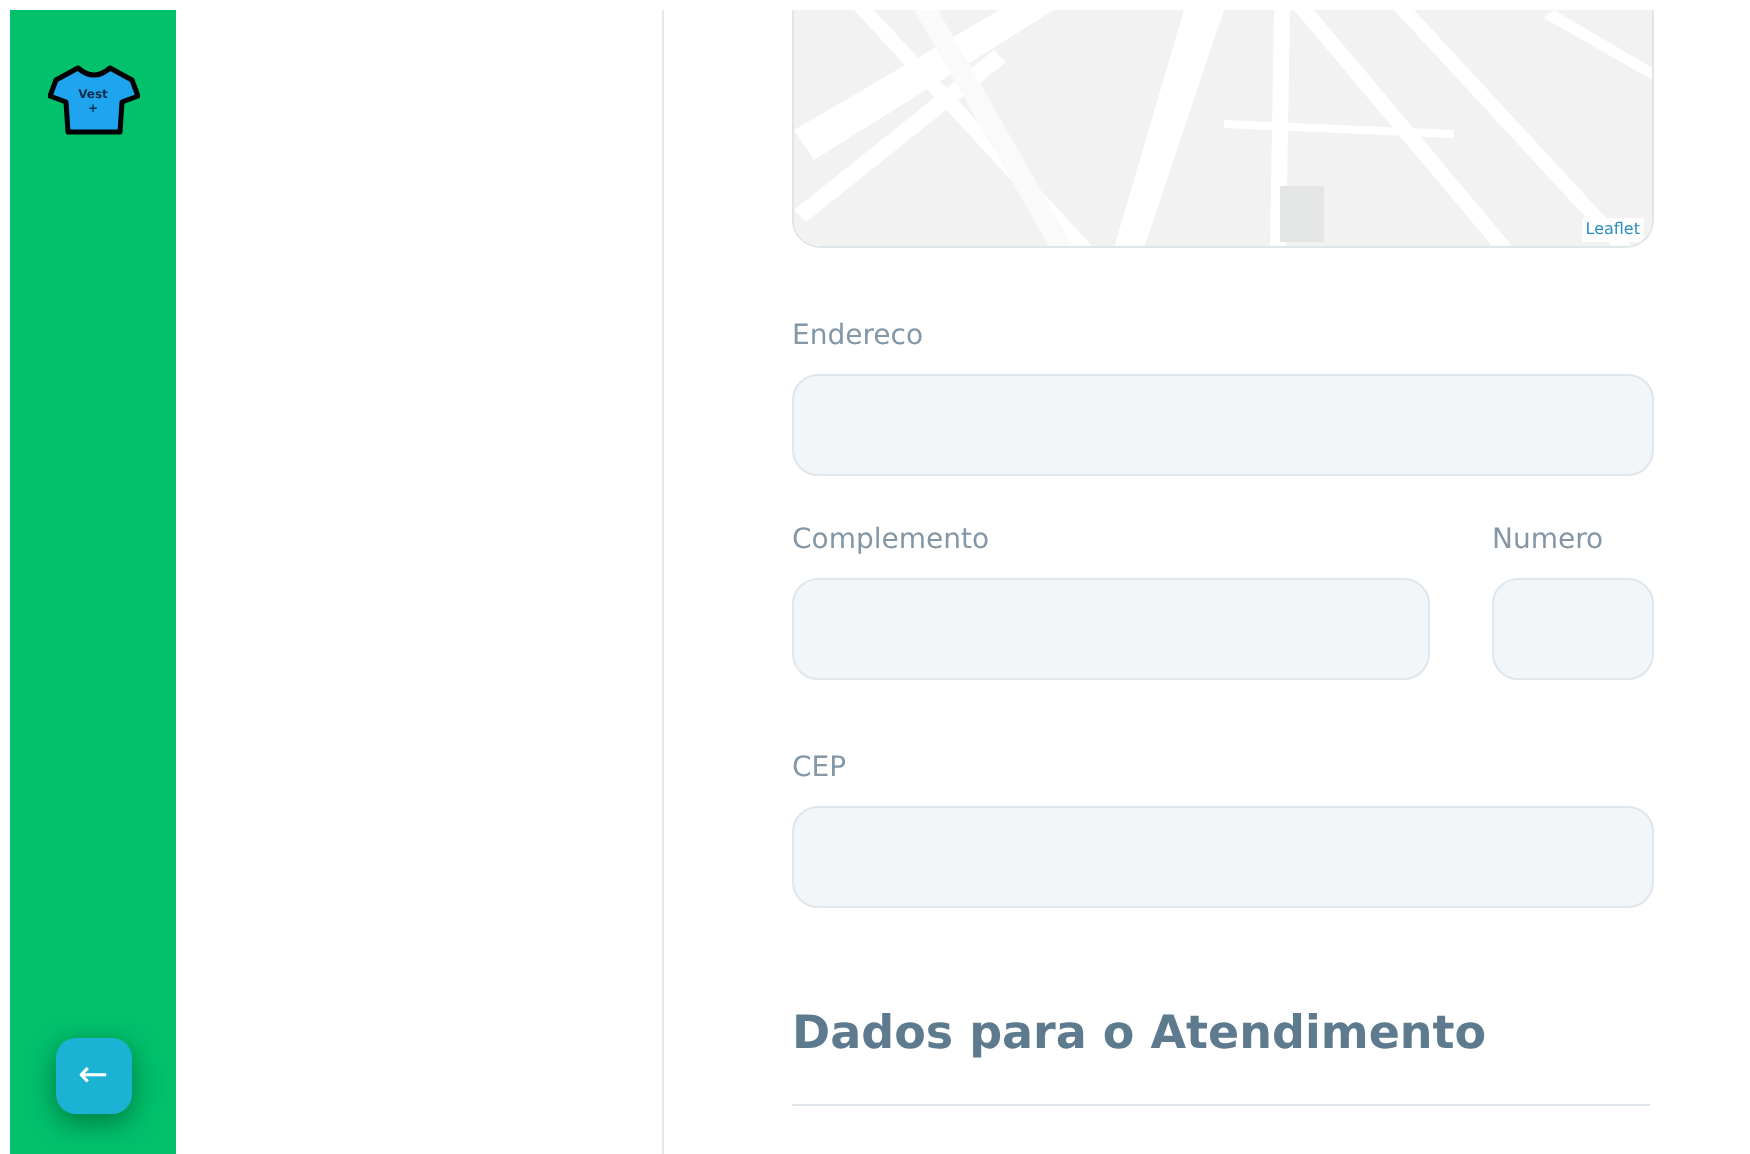  What do you see at coordinates (819, 769) in the screenshot?
I see `field-label: CEP` at bounding box center [819, 769].